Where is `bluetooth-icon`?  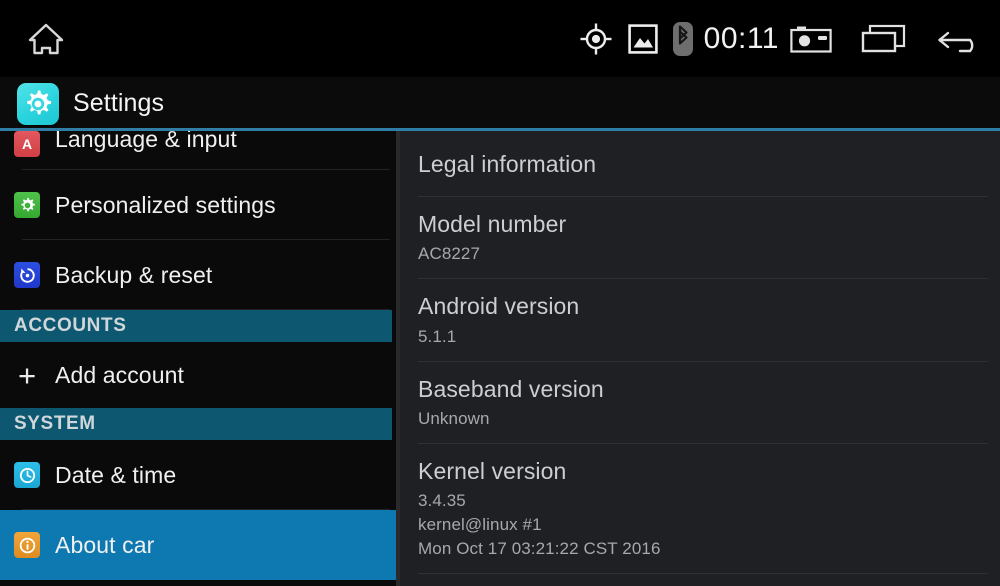 bluetooth-icon is located at coordinates (682, 38).